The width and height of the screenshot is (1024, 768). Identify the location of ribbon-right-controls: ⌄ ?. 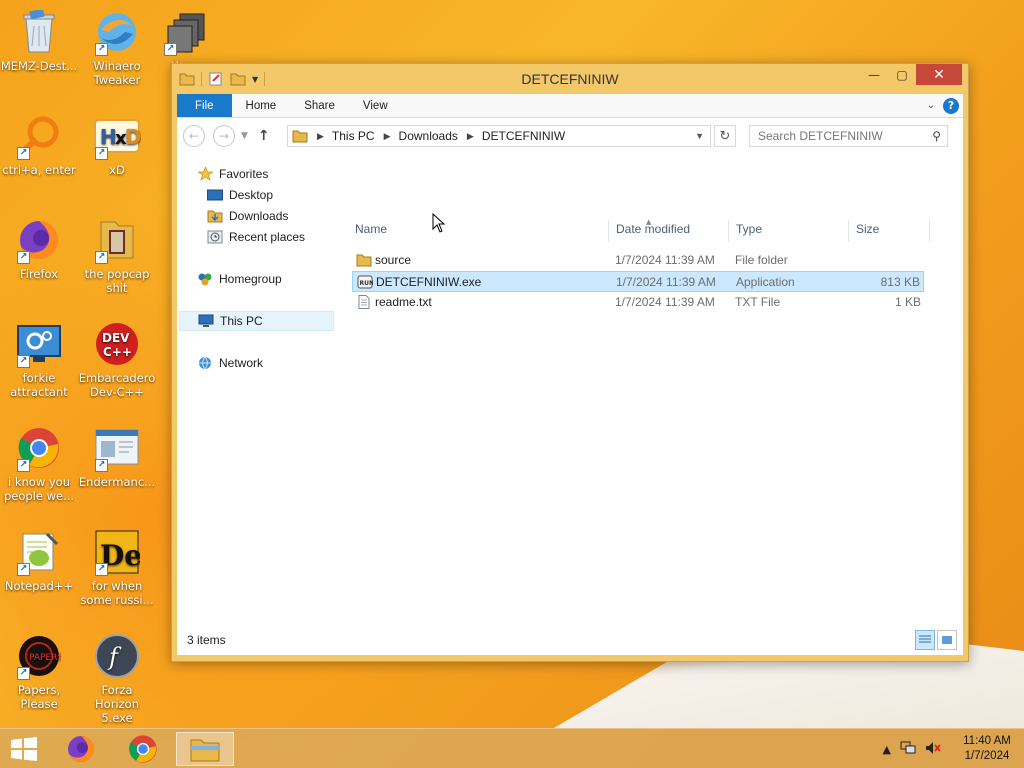
(945, 105).